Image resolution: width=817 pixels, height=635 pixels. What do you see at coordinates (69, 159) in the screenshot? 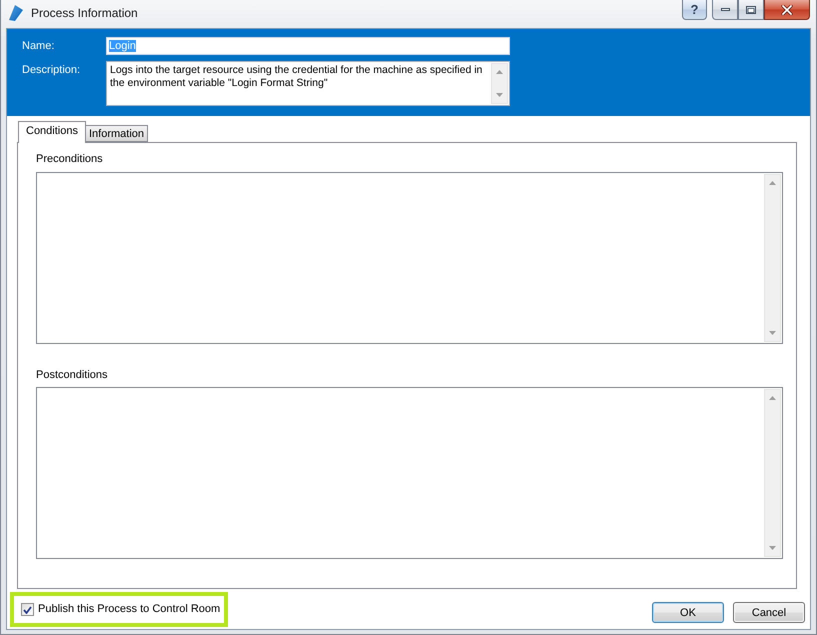
I see `section-label: Preconditions` at bounding box center [69, 159].